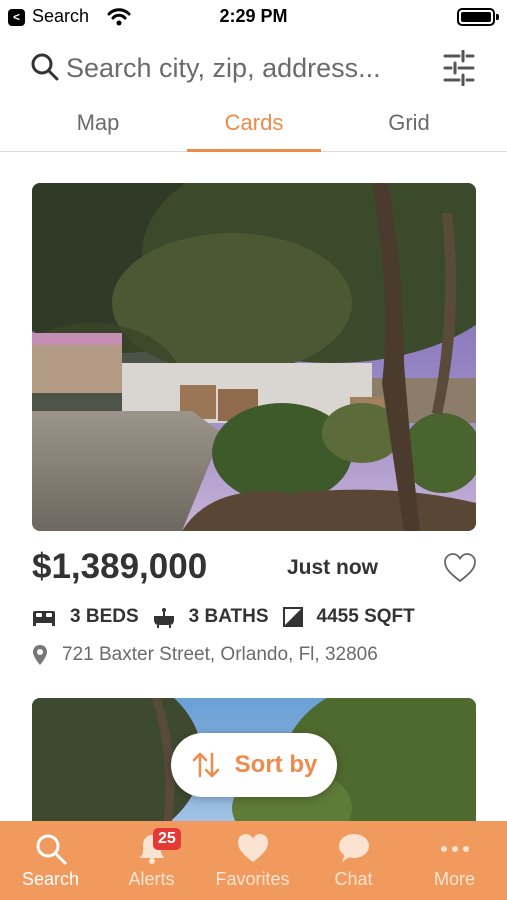  Describe the element at coordinates (98, 131) in the screenshot. I see `tab-map: Map` at that location.